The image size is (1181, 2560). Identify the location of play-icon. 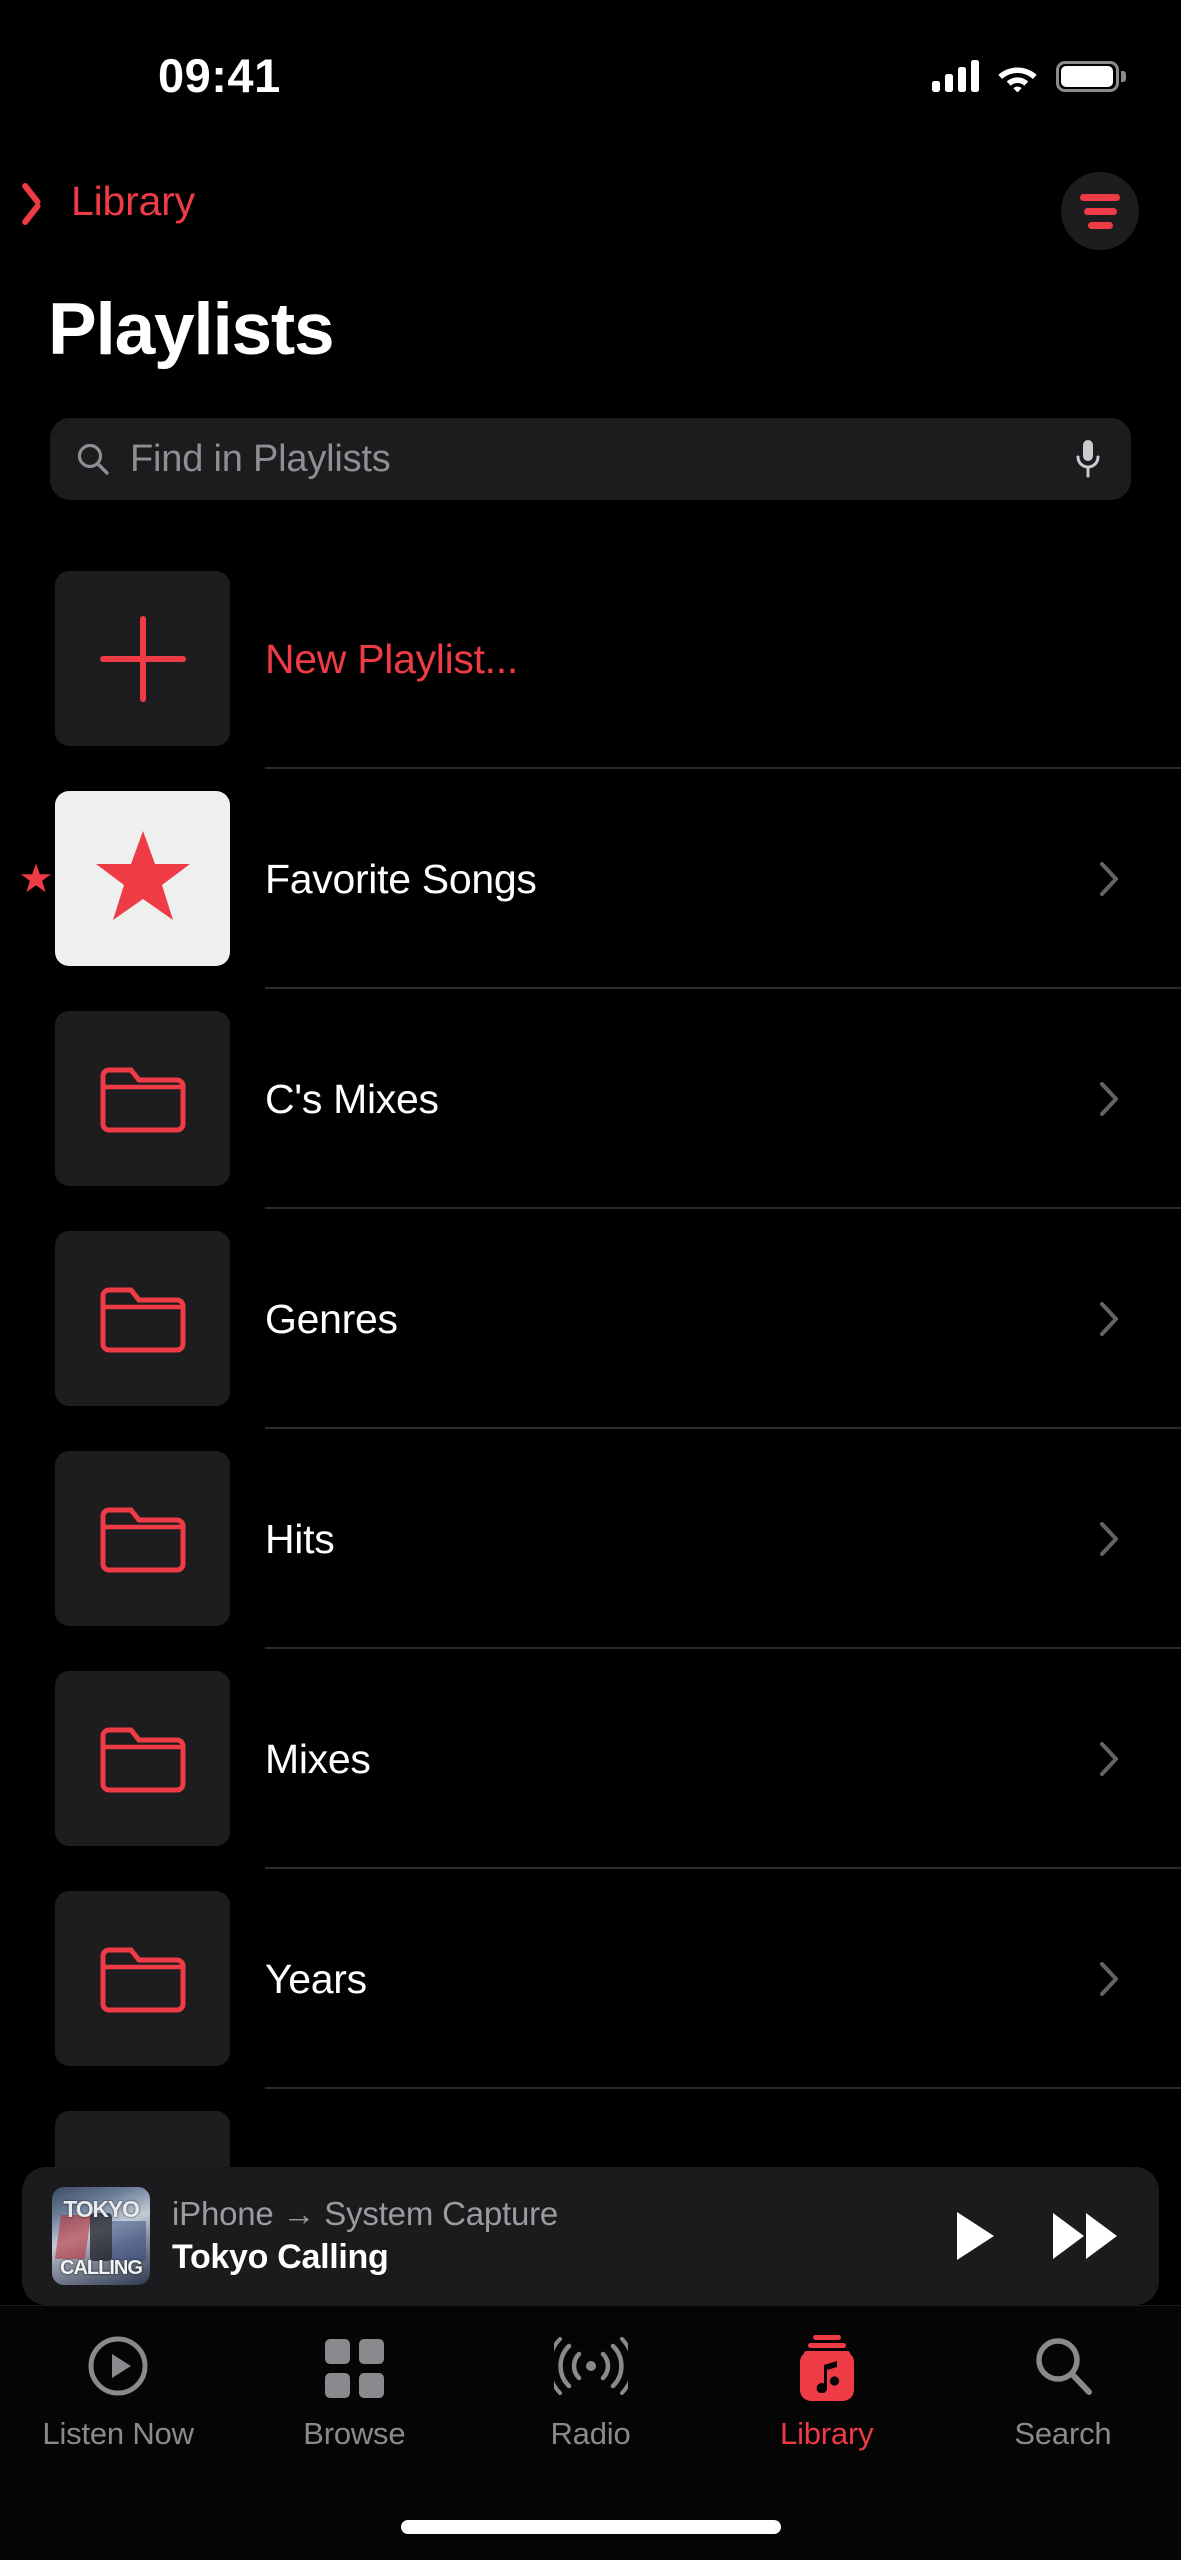
(975, 2236).